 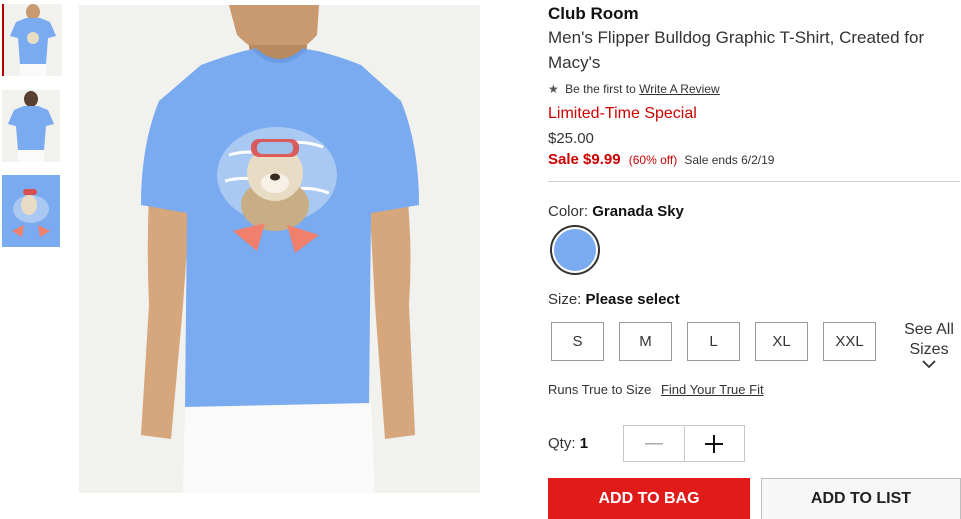 I want to click on quantity-increase-button, so click(x=714, y=443).